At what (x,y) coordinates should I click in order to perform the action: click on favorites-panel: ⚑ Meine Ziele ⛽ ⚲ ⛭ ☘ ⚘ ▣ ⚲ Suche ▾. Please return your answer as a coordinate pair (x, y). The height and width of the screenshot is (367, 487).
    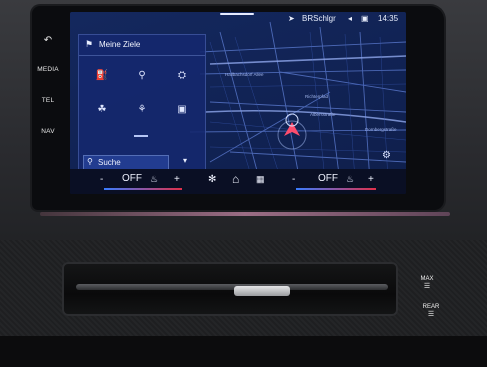
    Looking at the image, I should click on (142, 104).